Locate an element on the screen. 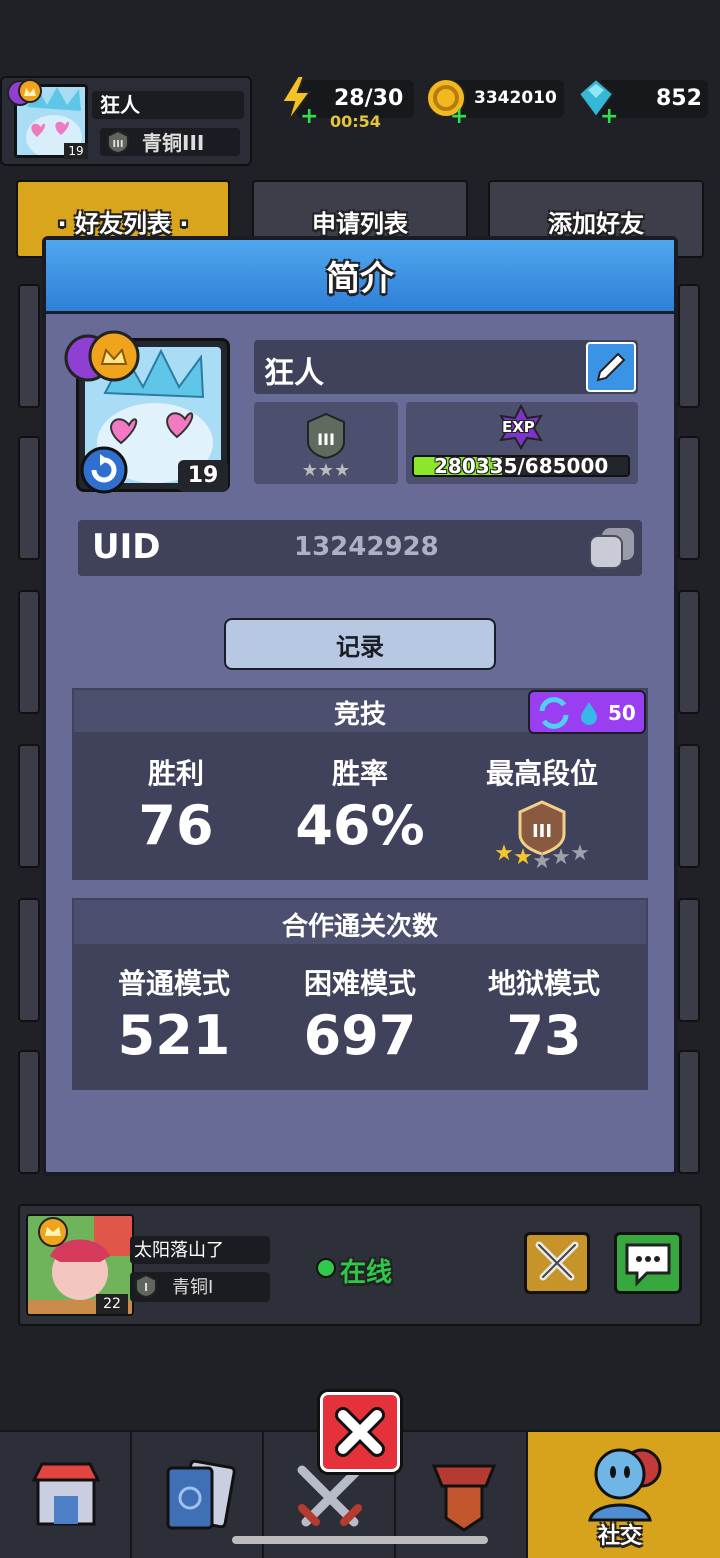  copy-icon is located at coordinates (611, 548).